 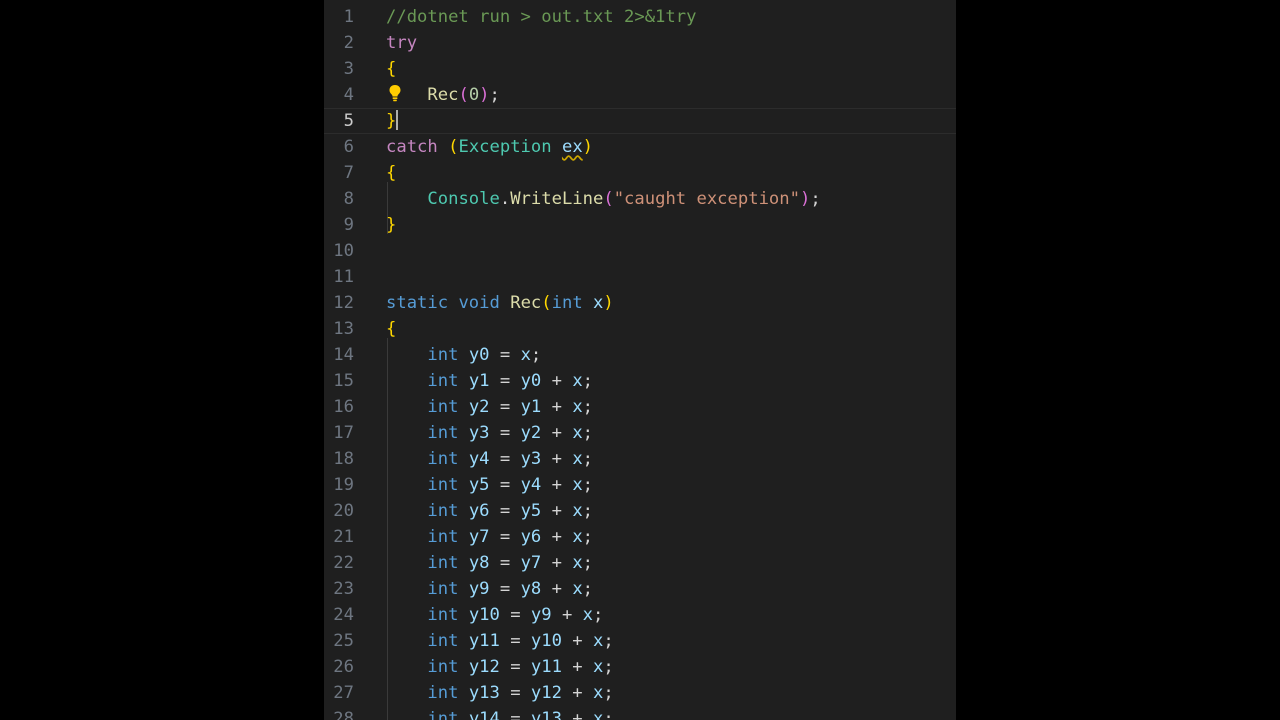 I want to click on code-token: "caught exception", so click(x=706, y=199).